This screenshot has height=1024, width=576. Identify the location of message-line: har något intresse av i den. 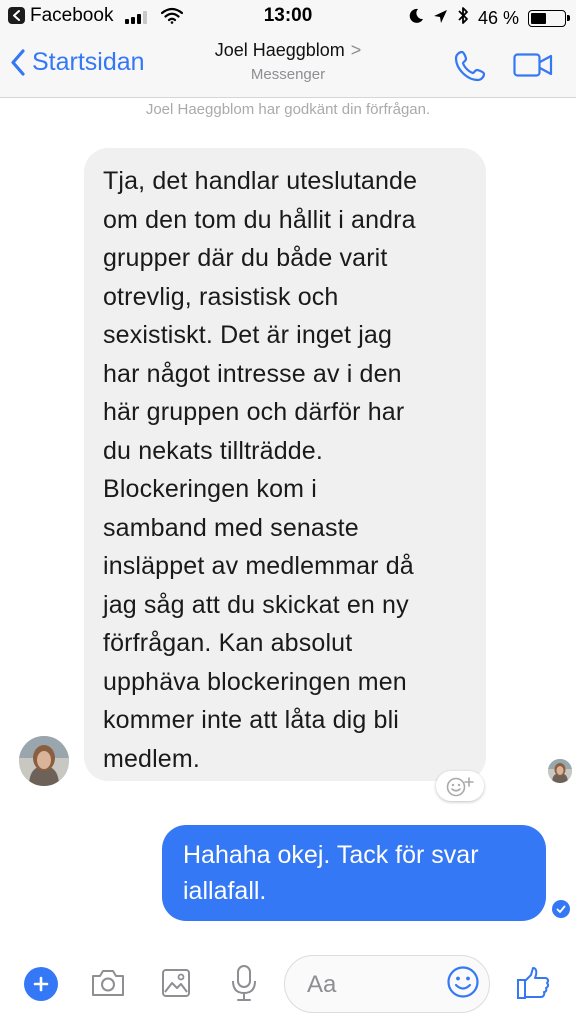
(252, 373).